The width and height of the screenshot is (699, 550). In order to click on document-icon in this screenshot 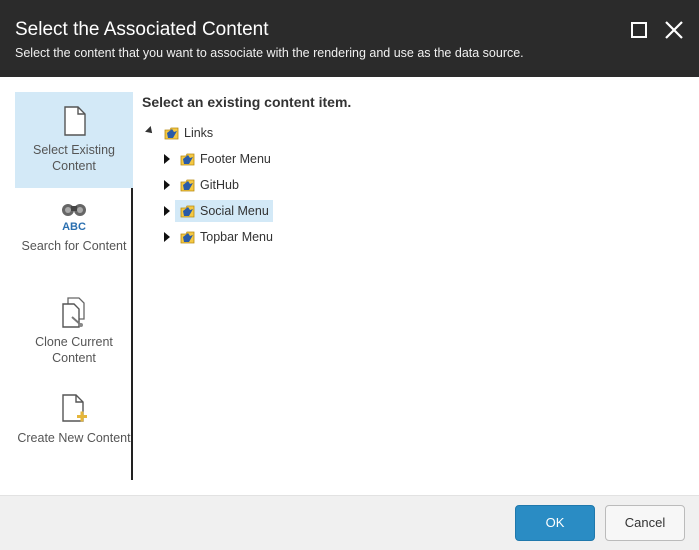, I will do `click(75, 121)`.